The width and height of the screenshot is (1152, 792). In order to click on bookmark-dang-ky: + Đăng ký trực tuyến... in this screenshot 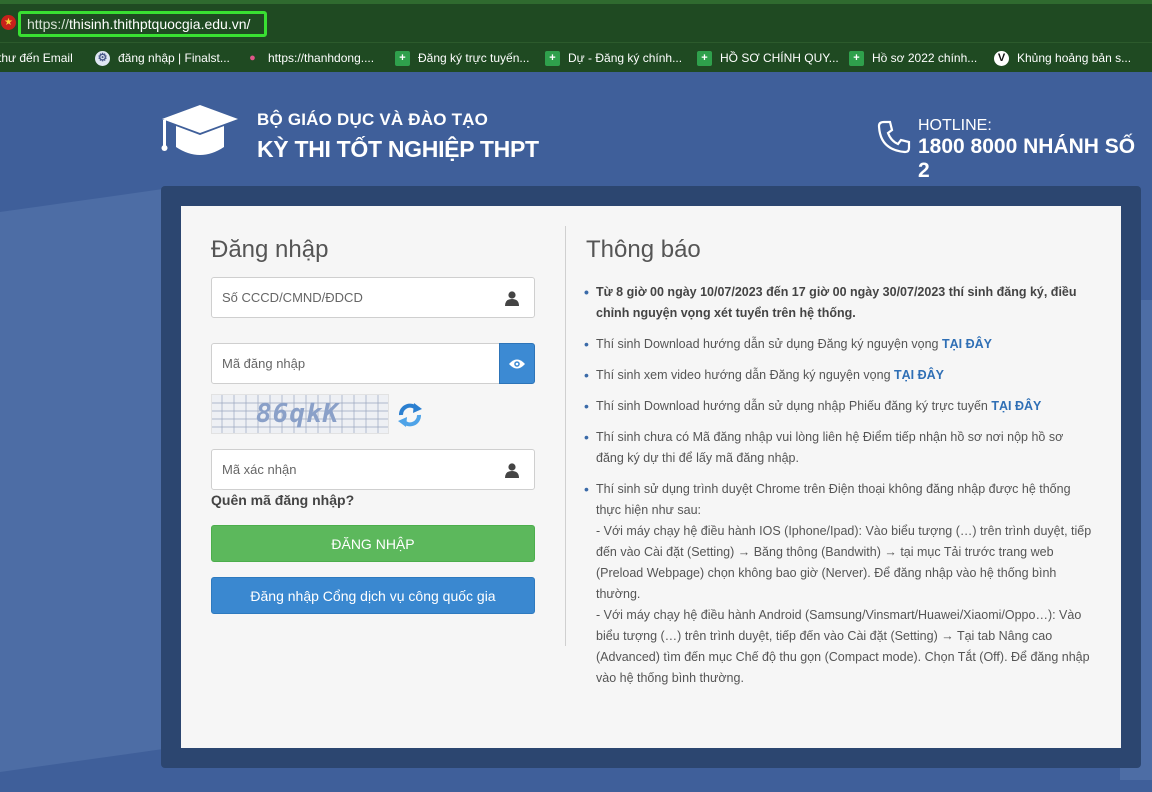, I will do `click(462, 57)`.